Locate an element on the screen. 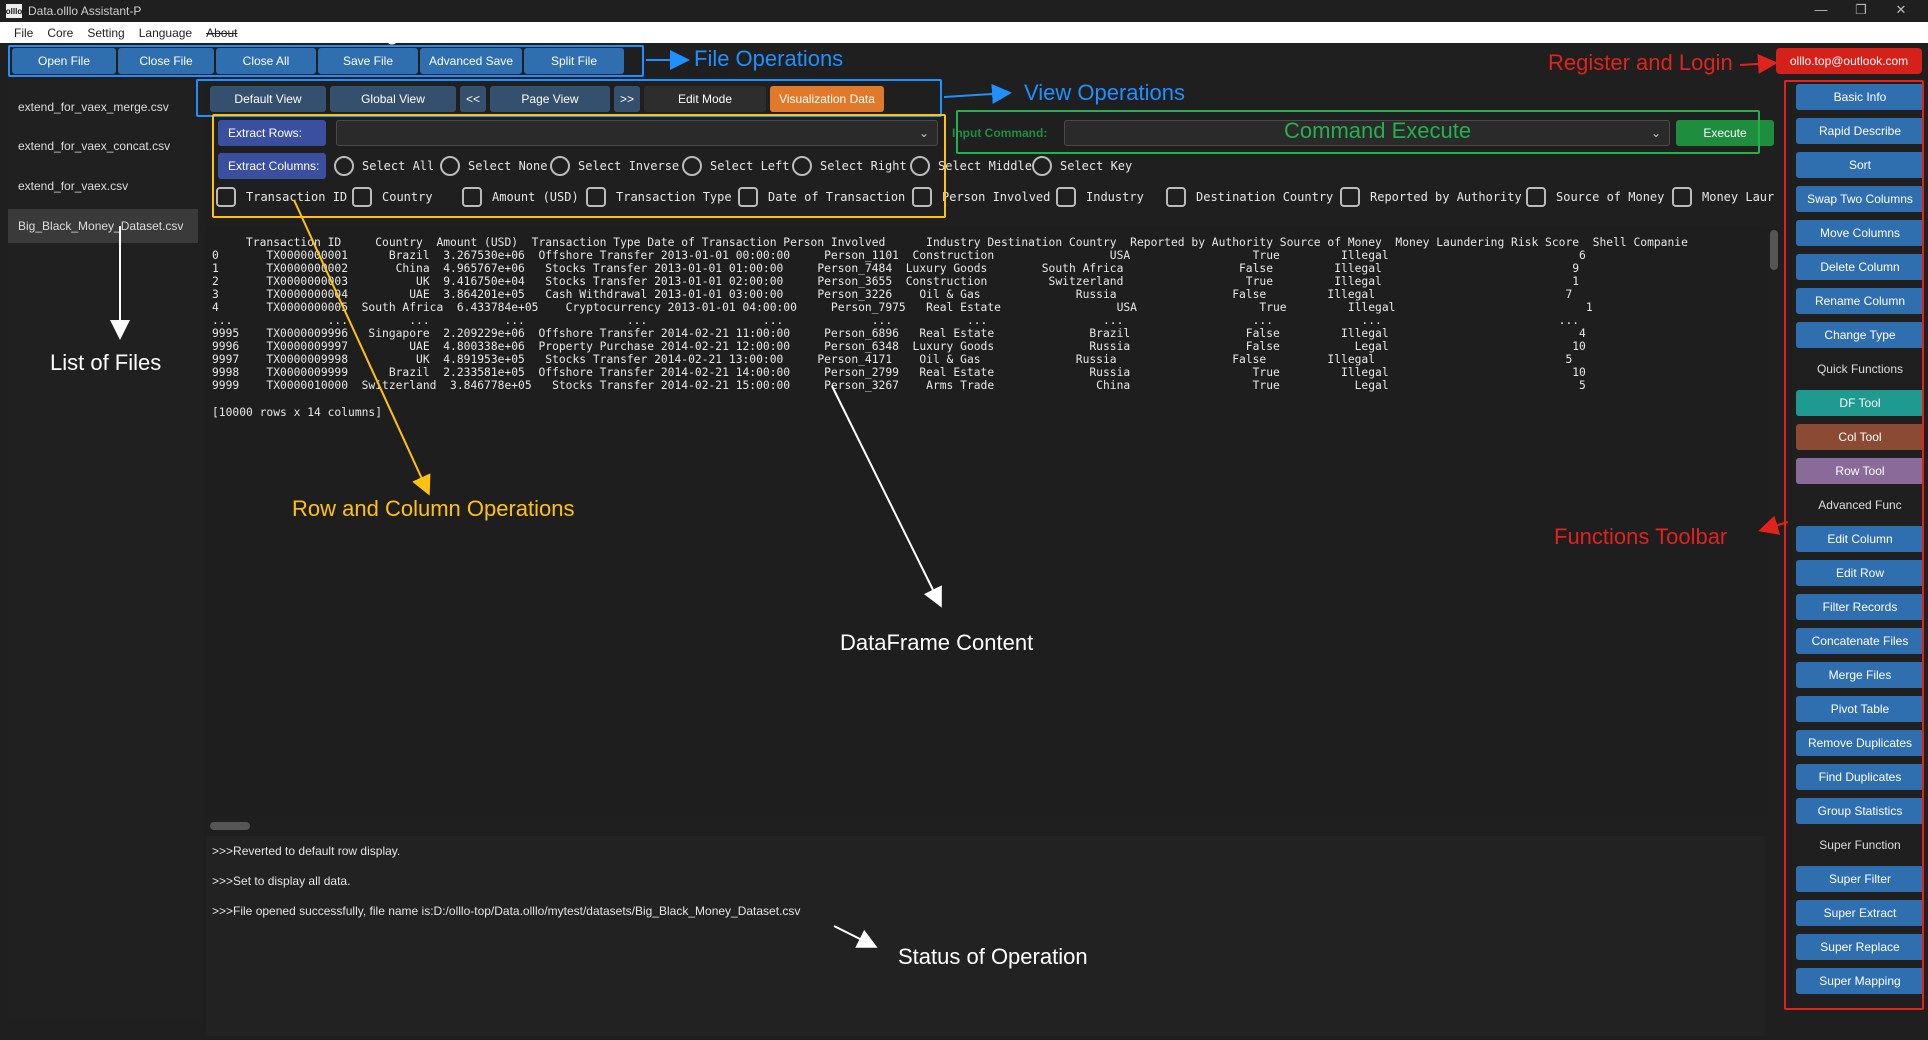 The image size is (1928, 1040). checkbox-label: Transaction Type is located at coordinates (674, 197).